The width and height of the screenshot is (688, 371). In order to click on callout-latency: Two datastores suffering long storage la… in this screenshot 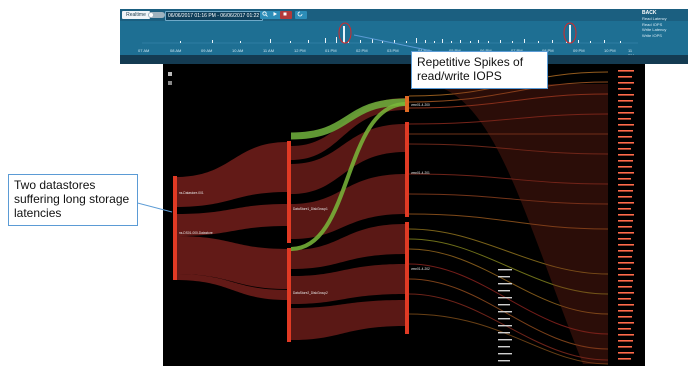, I will do `click(73, 200)`.